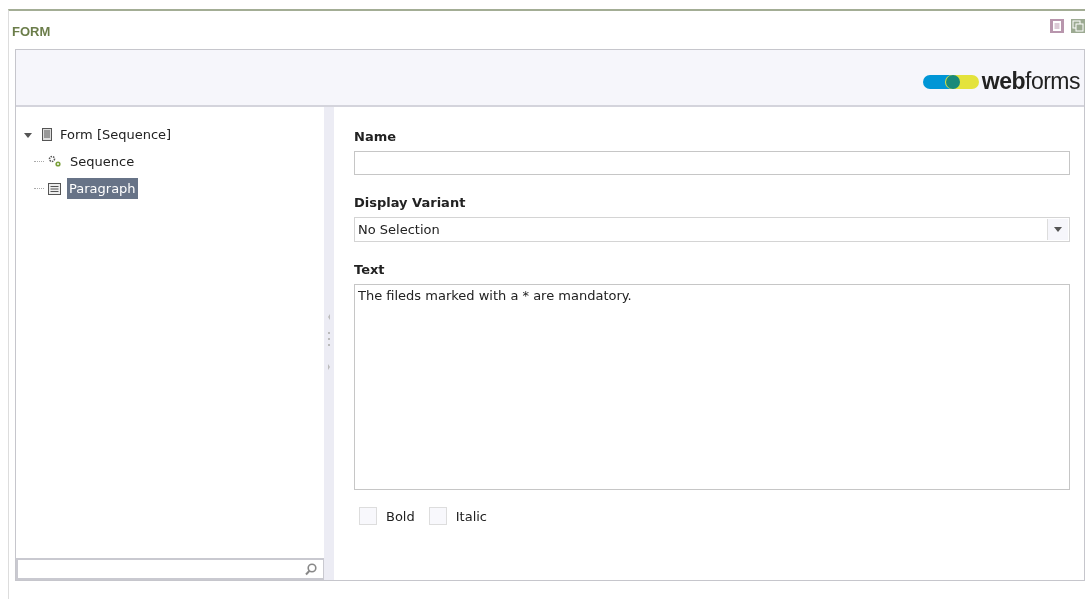 This screenshot has height=599, width=1085. What do you see at coordinates (370, 269) in the screenshot?
I see `field-label: Text` at bounding box center [370, 269].